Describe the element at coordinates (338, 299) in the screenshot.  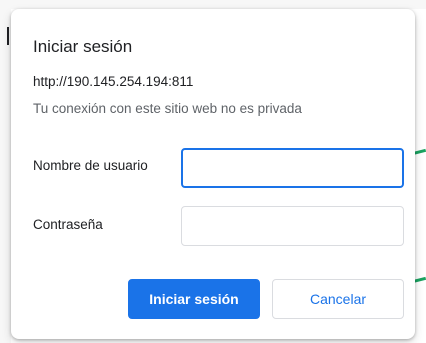
I see `cancel-button: Cancelar` at that location.